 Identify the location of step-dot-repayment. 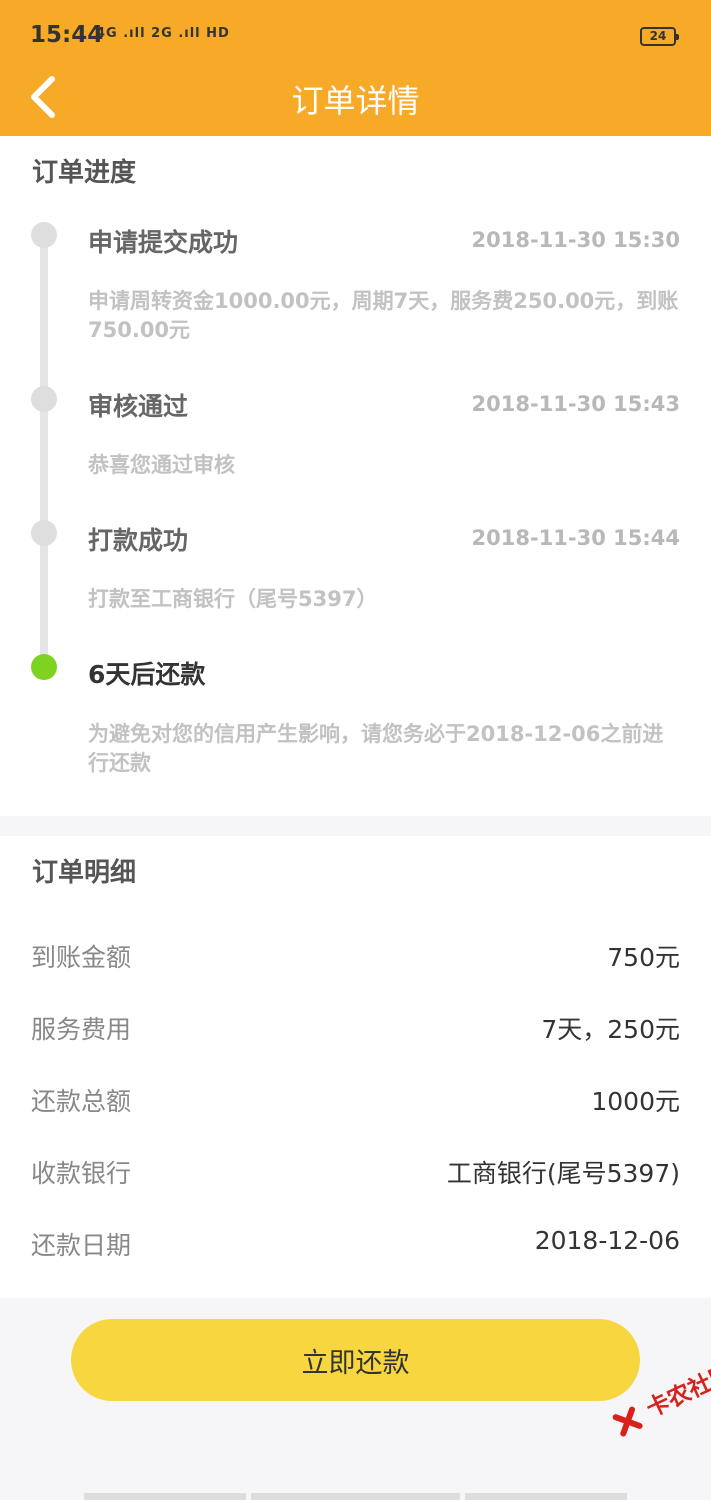
(44, 667).